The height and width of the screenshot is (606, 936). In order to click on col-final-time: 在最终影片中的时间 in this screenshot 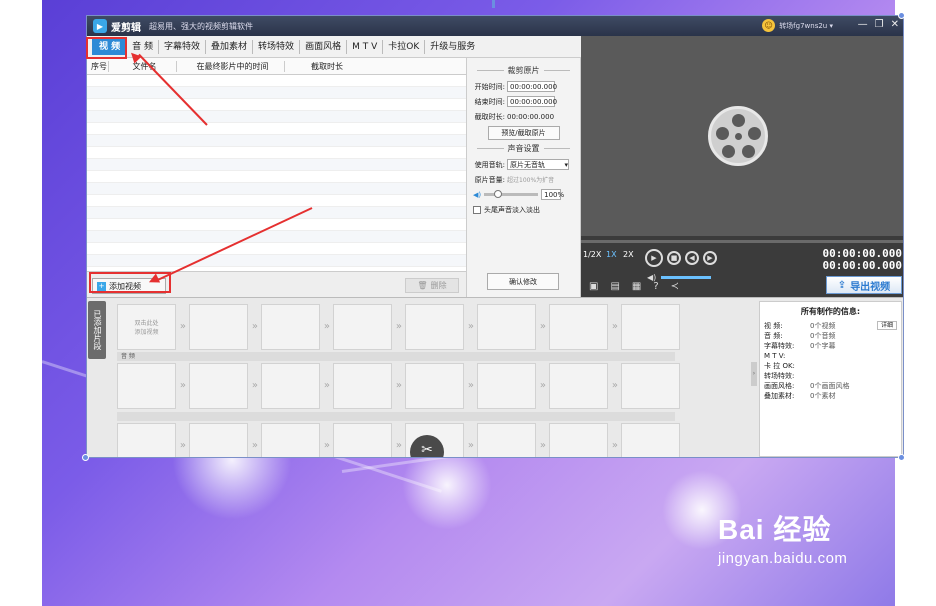, I will do `click(231, 66)`.